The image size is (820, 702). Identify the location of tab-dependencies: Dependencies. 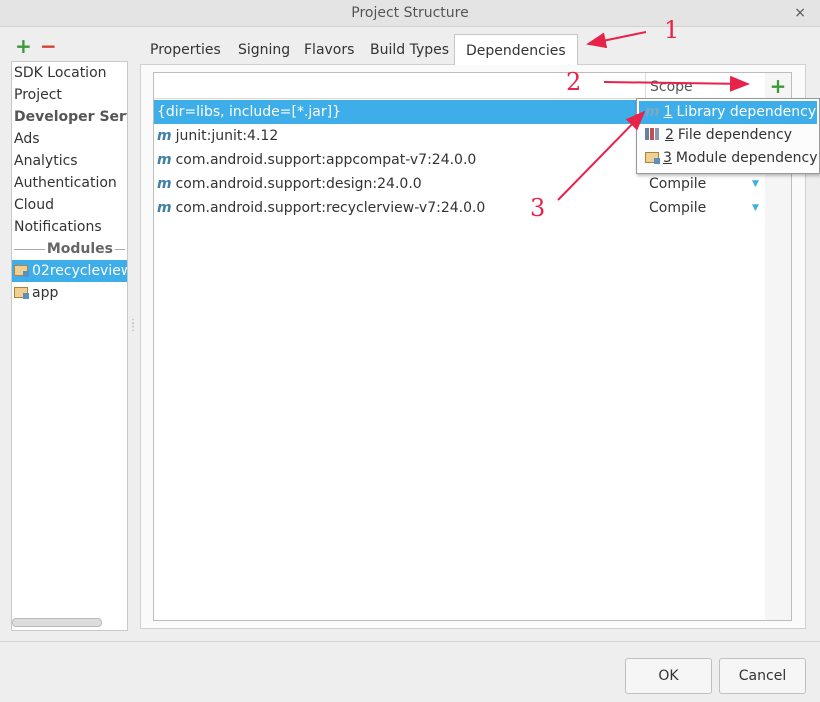
(516, 49).